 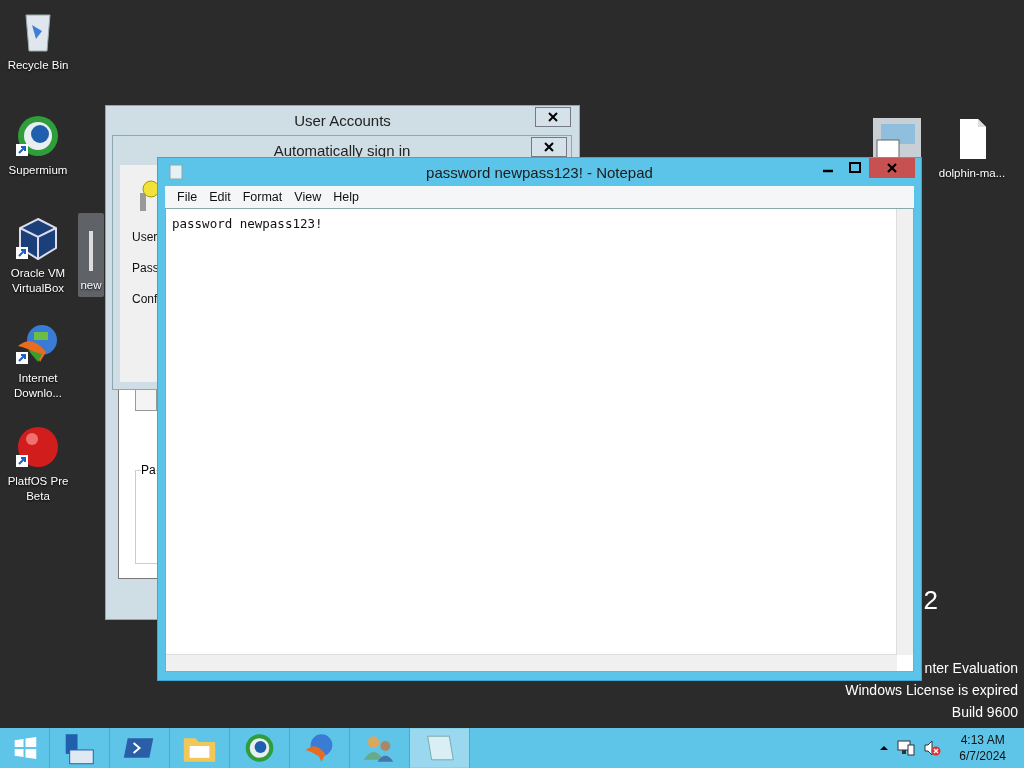 I want to click on image-file-icon, so click(x=897, y=139).